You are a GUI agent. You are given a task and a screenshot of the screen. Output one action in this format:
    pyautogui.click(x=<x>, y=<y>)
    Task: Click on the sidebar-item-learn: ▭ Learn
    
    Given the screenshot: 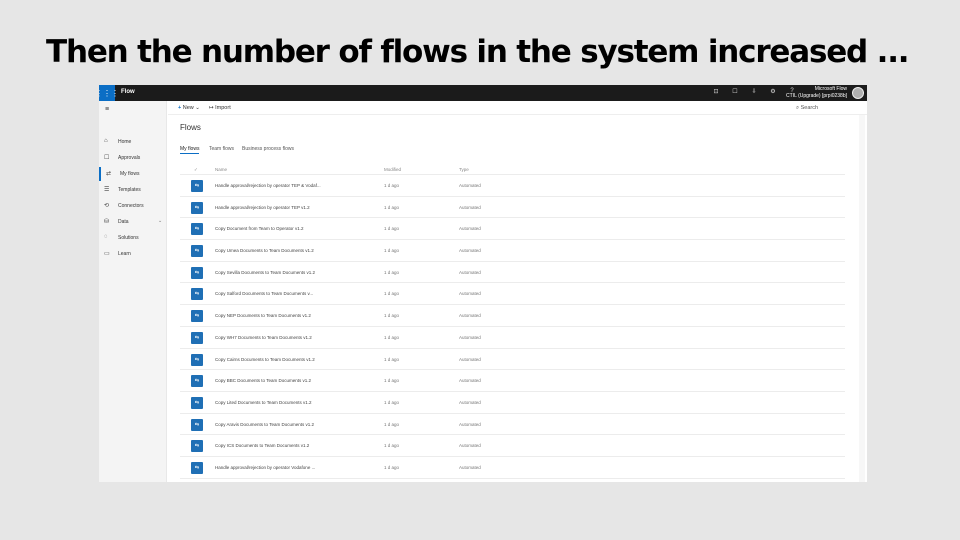 What is the action you would take?
    pyautogui.click(x=133, y=254)
    